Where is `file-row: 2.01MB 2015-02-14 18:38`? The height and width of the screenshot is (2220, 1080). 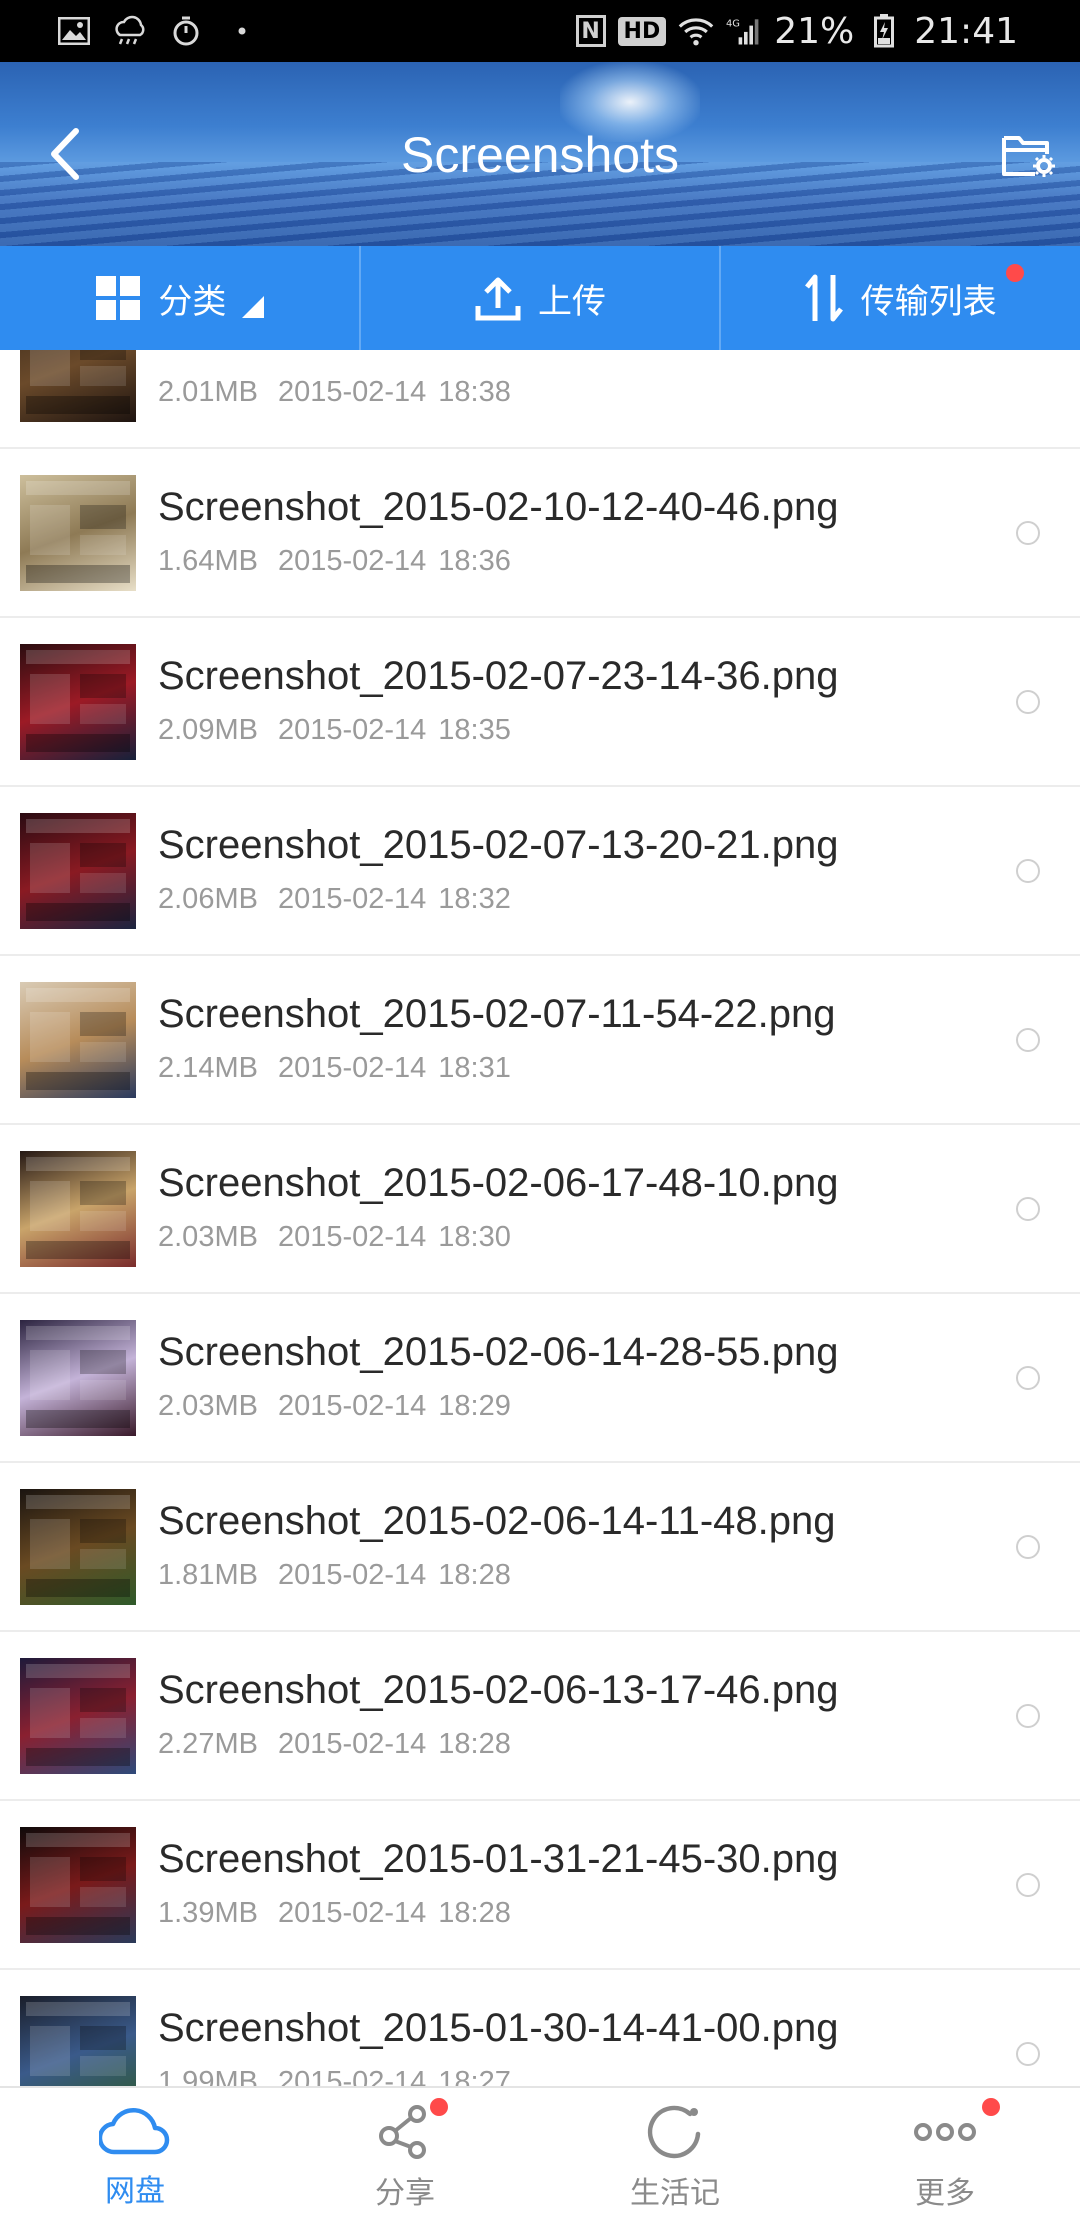
file-row: 2.01MB 2015-02-14 18:38 is located at coordinates (540, 399).